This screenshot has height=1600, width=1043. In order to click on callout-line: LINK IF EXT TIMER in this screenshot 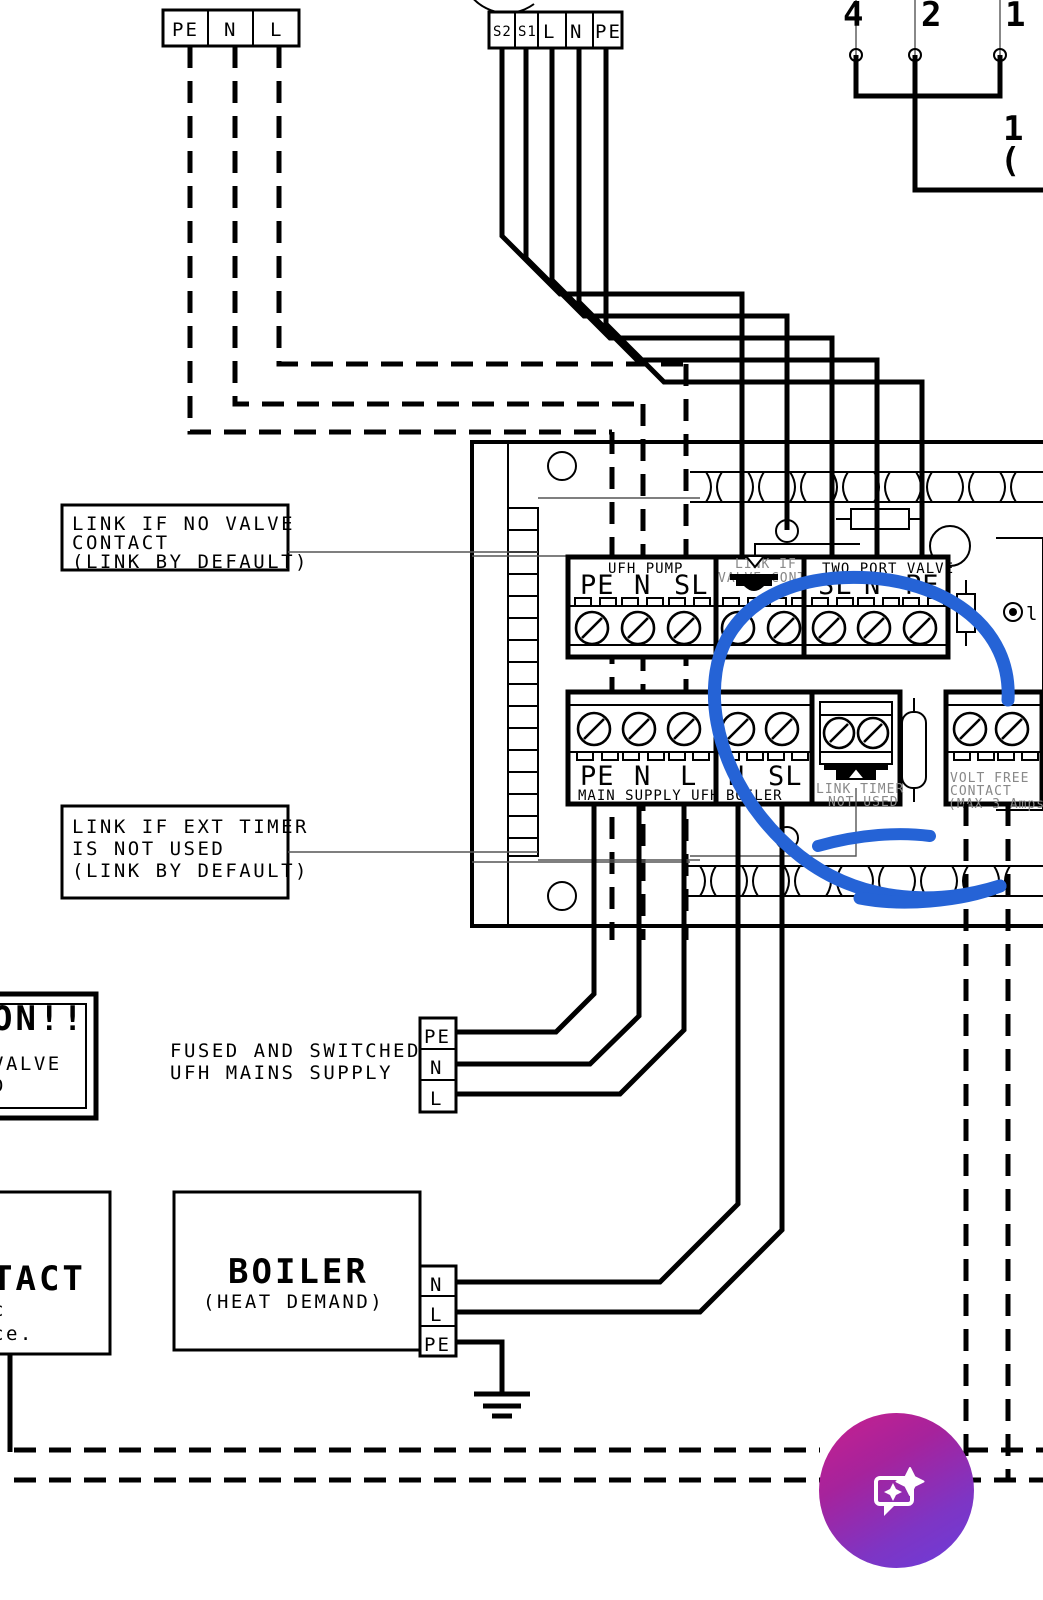, I will do `click(190, 827)`.